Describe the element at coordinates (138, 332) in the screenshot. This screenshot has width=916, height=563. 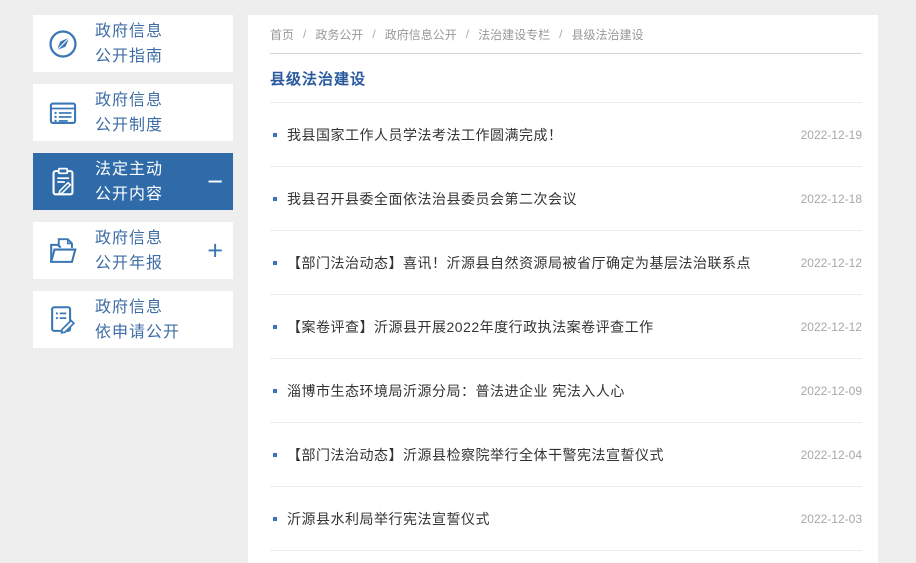
I see `sidebar-label-line2: 依申请公开` at that location.